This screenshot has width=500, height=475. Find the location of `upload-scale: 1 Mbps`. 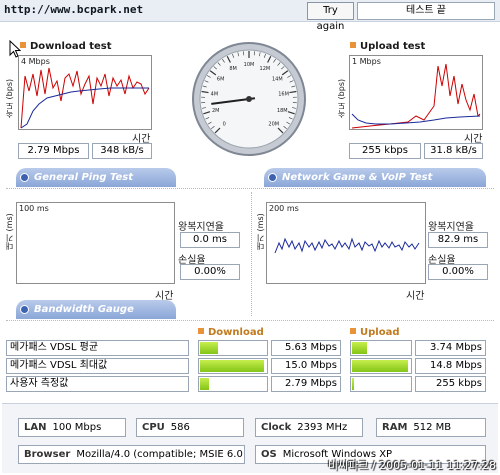

upload-scale: 1 Mbps is located at coordinates (366, 61).